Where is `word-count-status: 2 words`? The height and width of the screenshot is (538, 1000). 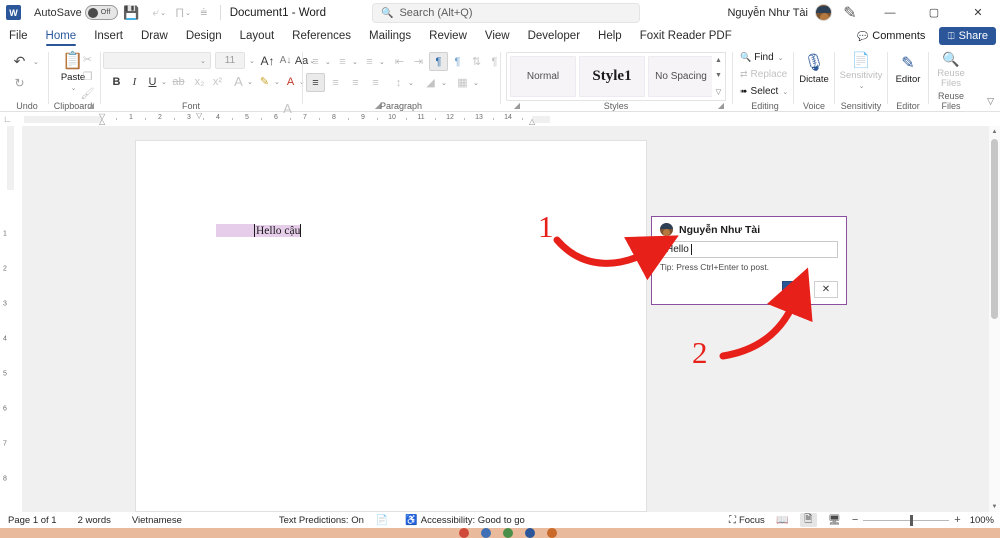 word-count-status: 2 words is located at coordinates (94, 520).